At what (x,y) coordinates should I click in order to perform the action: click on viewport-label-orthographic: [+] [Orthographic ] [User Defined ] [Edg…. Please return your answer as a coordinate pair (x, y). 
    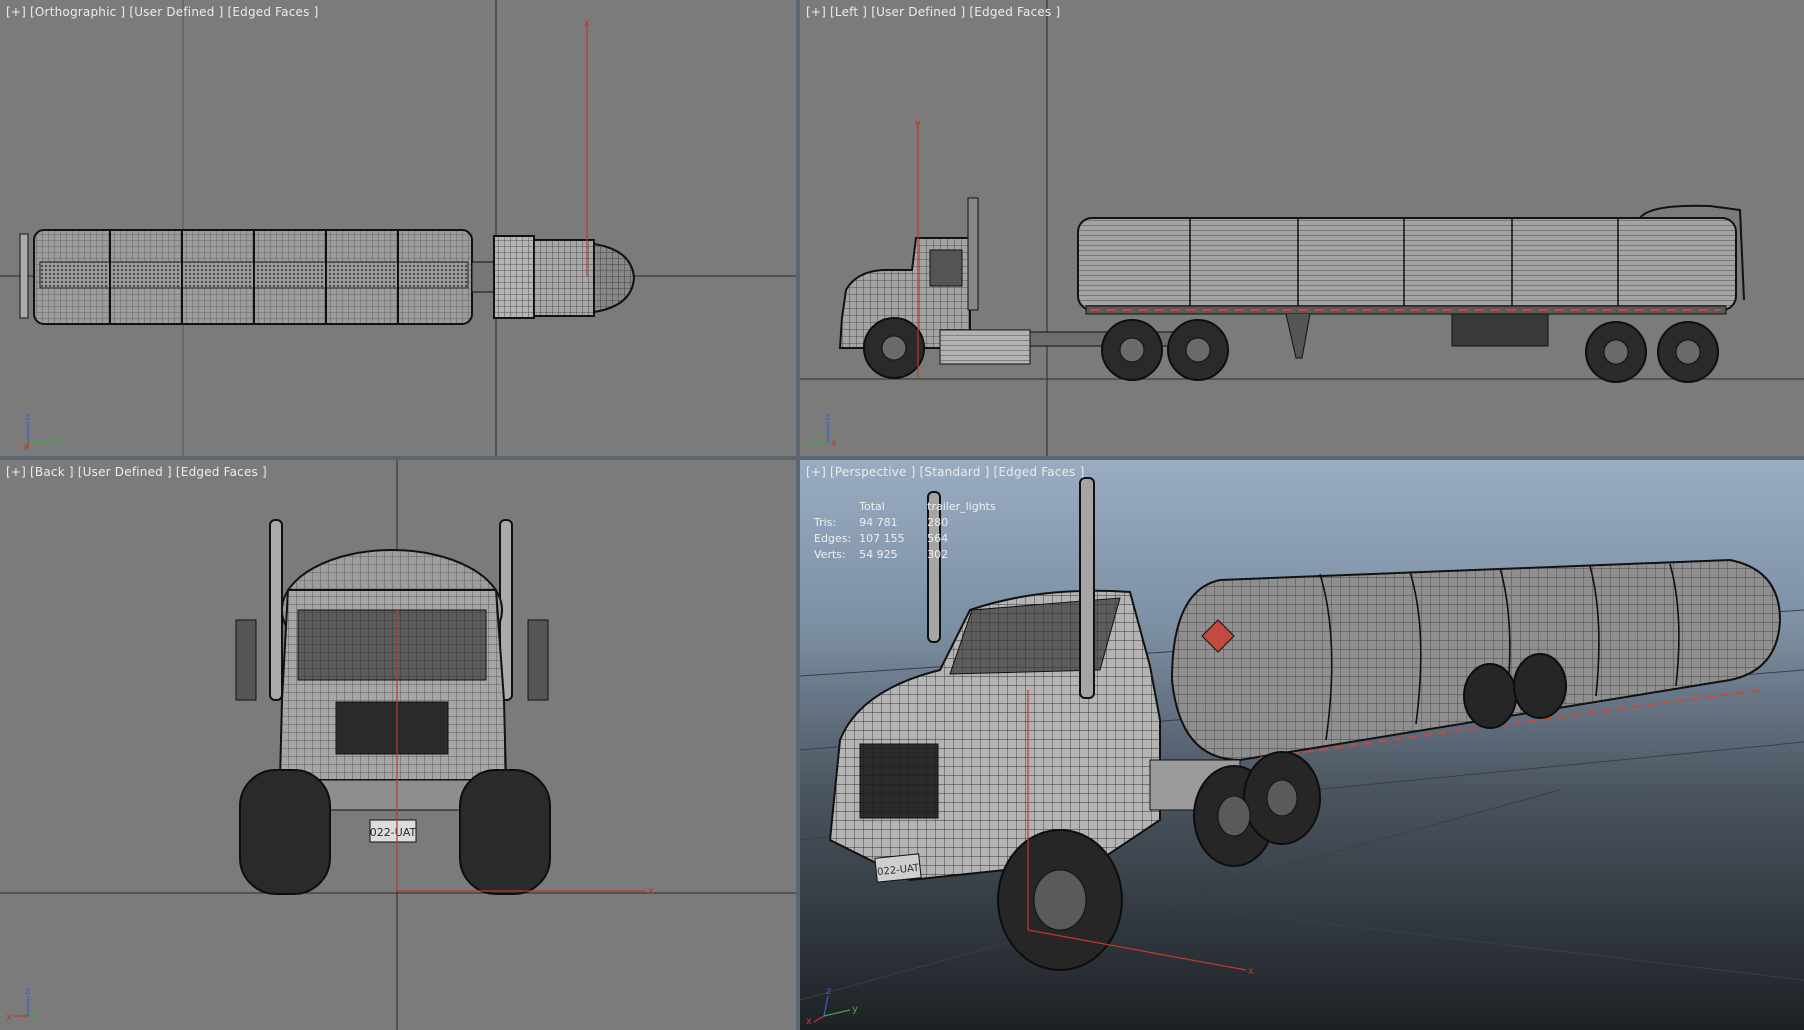
    Looking at the image, I should click on (162, 12).